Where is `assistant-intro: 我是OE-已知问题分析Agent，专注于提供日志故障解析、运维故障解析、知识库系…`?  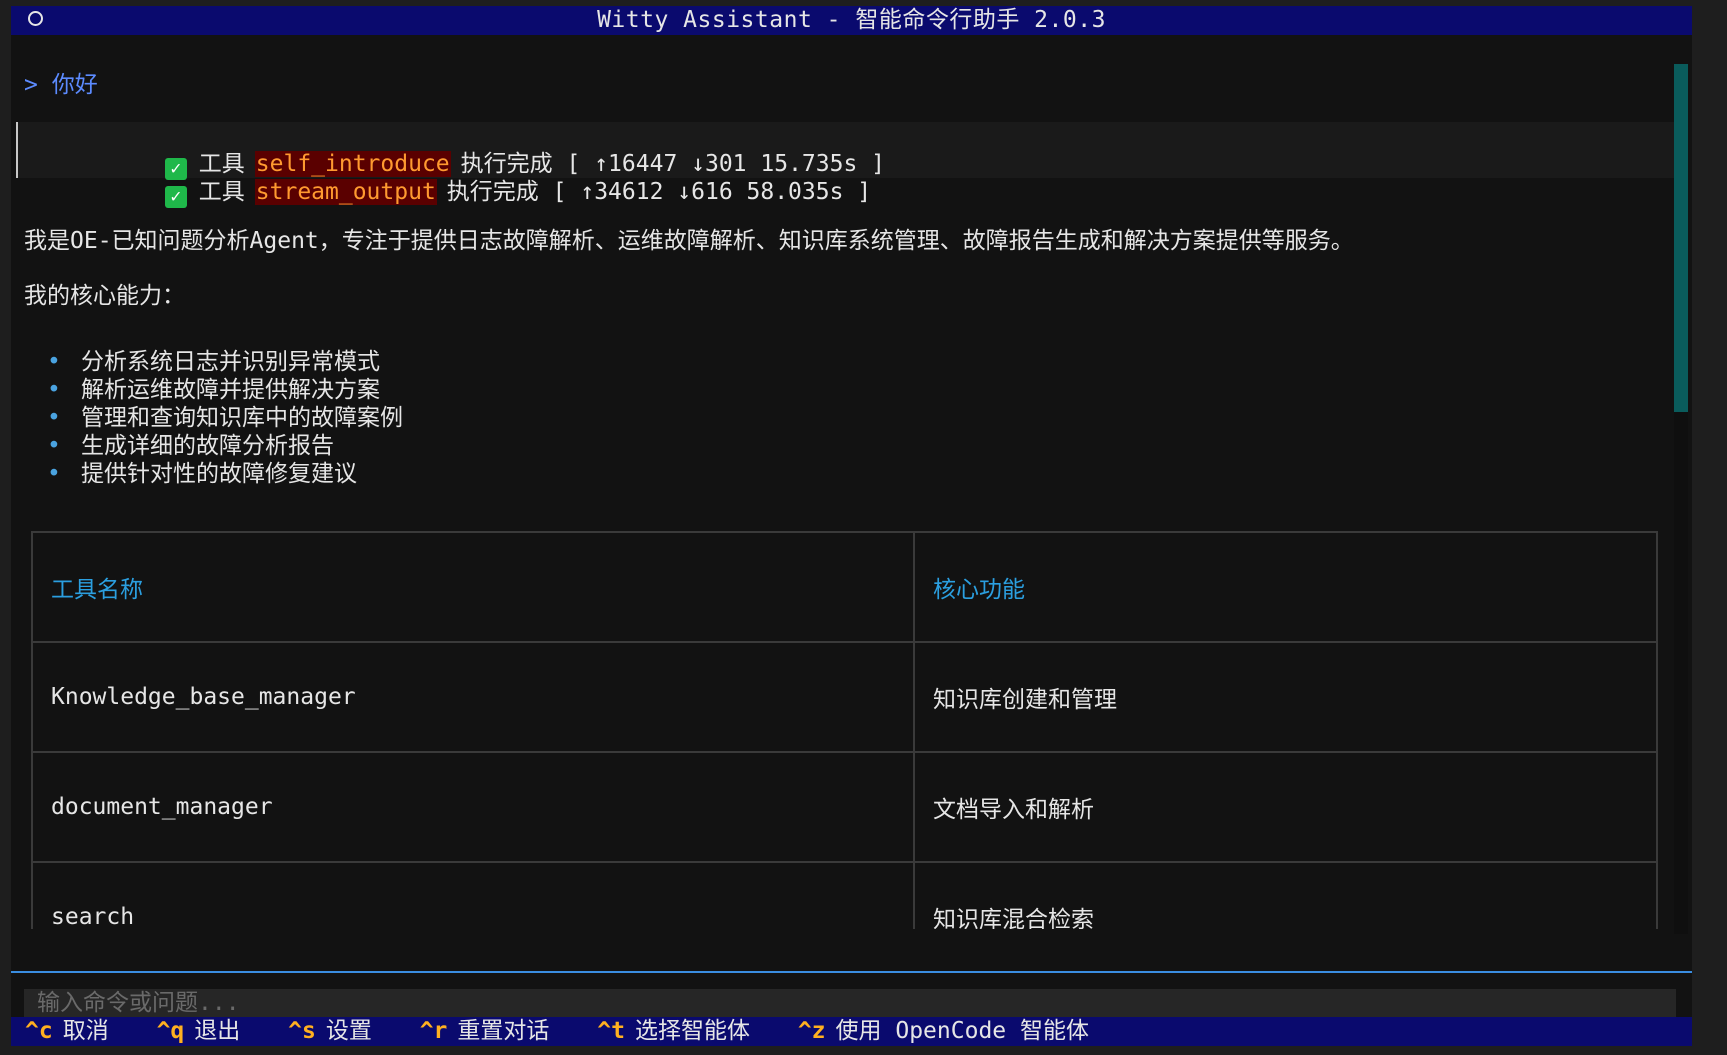
assistant-intro: 我是OE-已知问题分析Agent，专注于提供日志故障解析、运维故障解析、知识库系… is located at coordinates (689, 241).